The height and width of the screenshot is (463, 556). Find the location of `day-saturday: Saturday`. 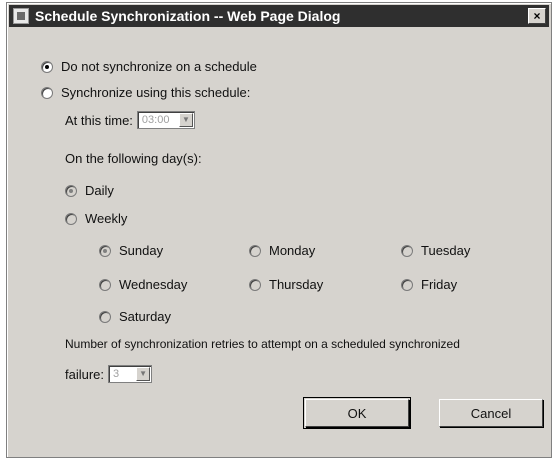

day-saturday: Saturday is located at coordinates (135, 316).